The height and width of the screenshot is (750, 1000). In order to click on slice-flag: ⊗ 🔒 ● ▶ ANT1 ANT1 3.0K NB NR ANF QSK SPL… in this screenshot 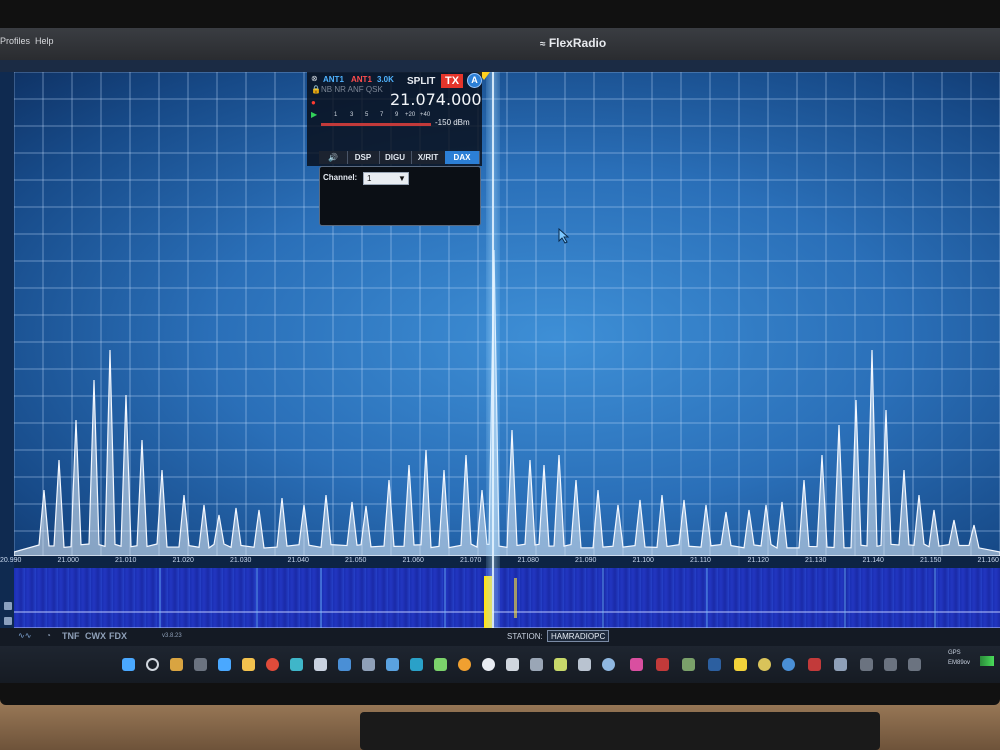, I will do `click(394, 148)`.